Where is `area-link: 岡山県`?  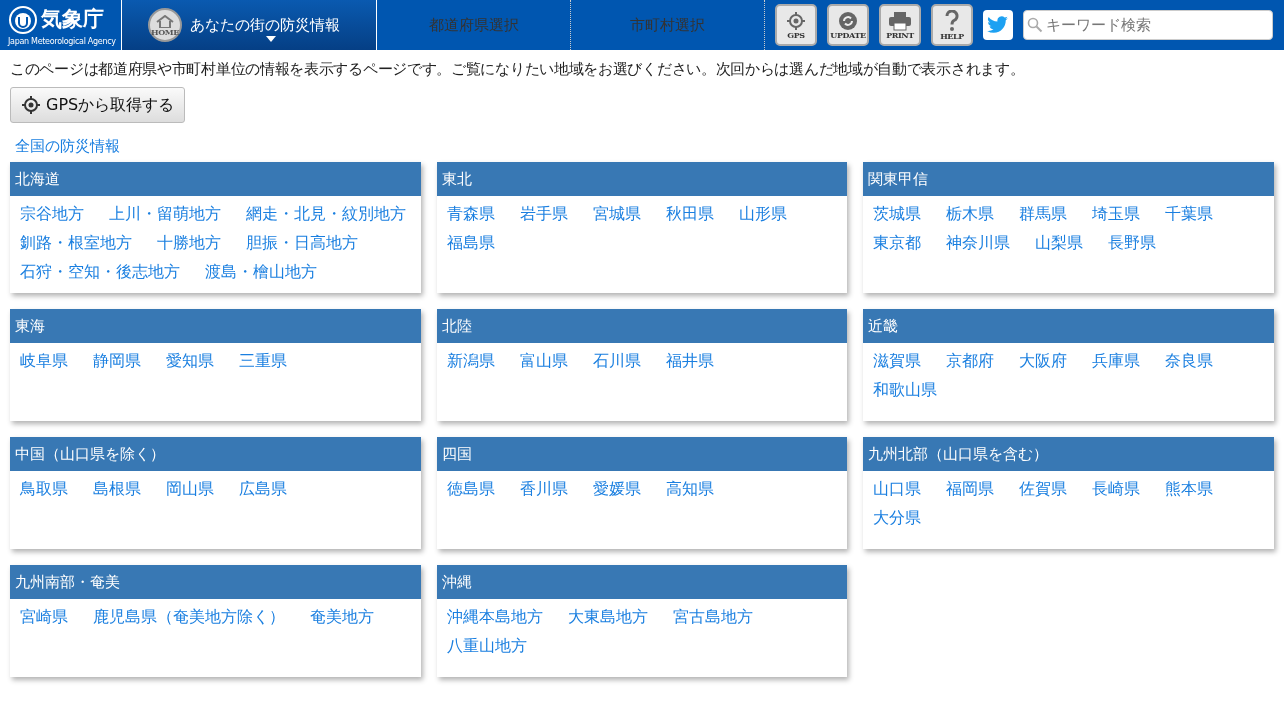
area-link: 岡山県 is located at coordinates (190, 488).